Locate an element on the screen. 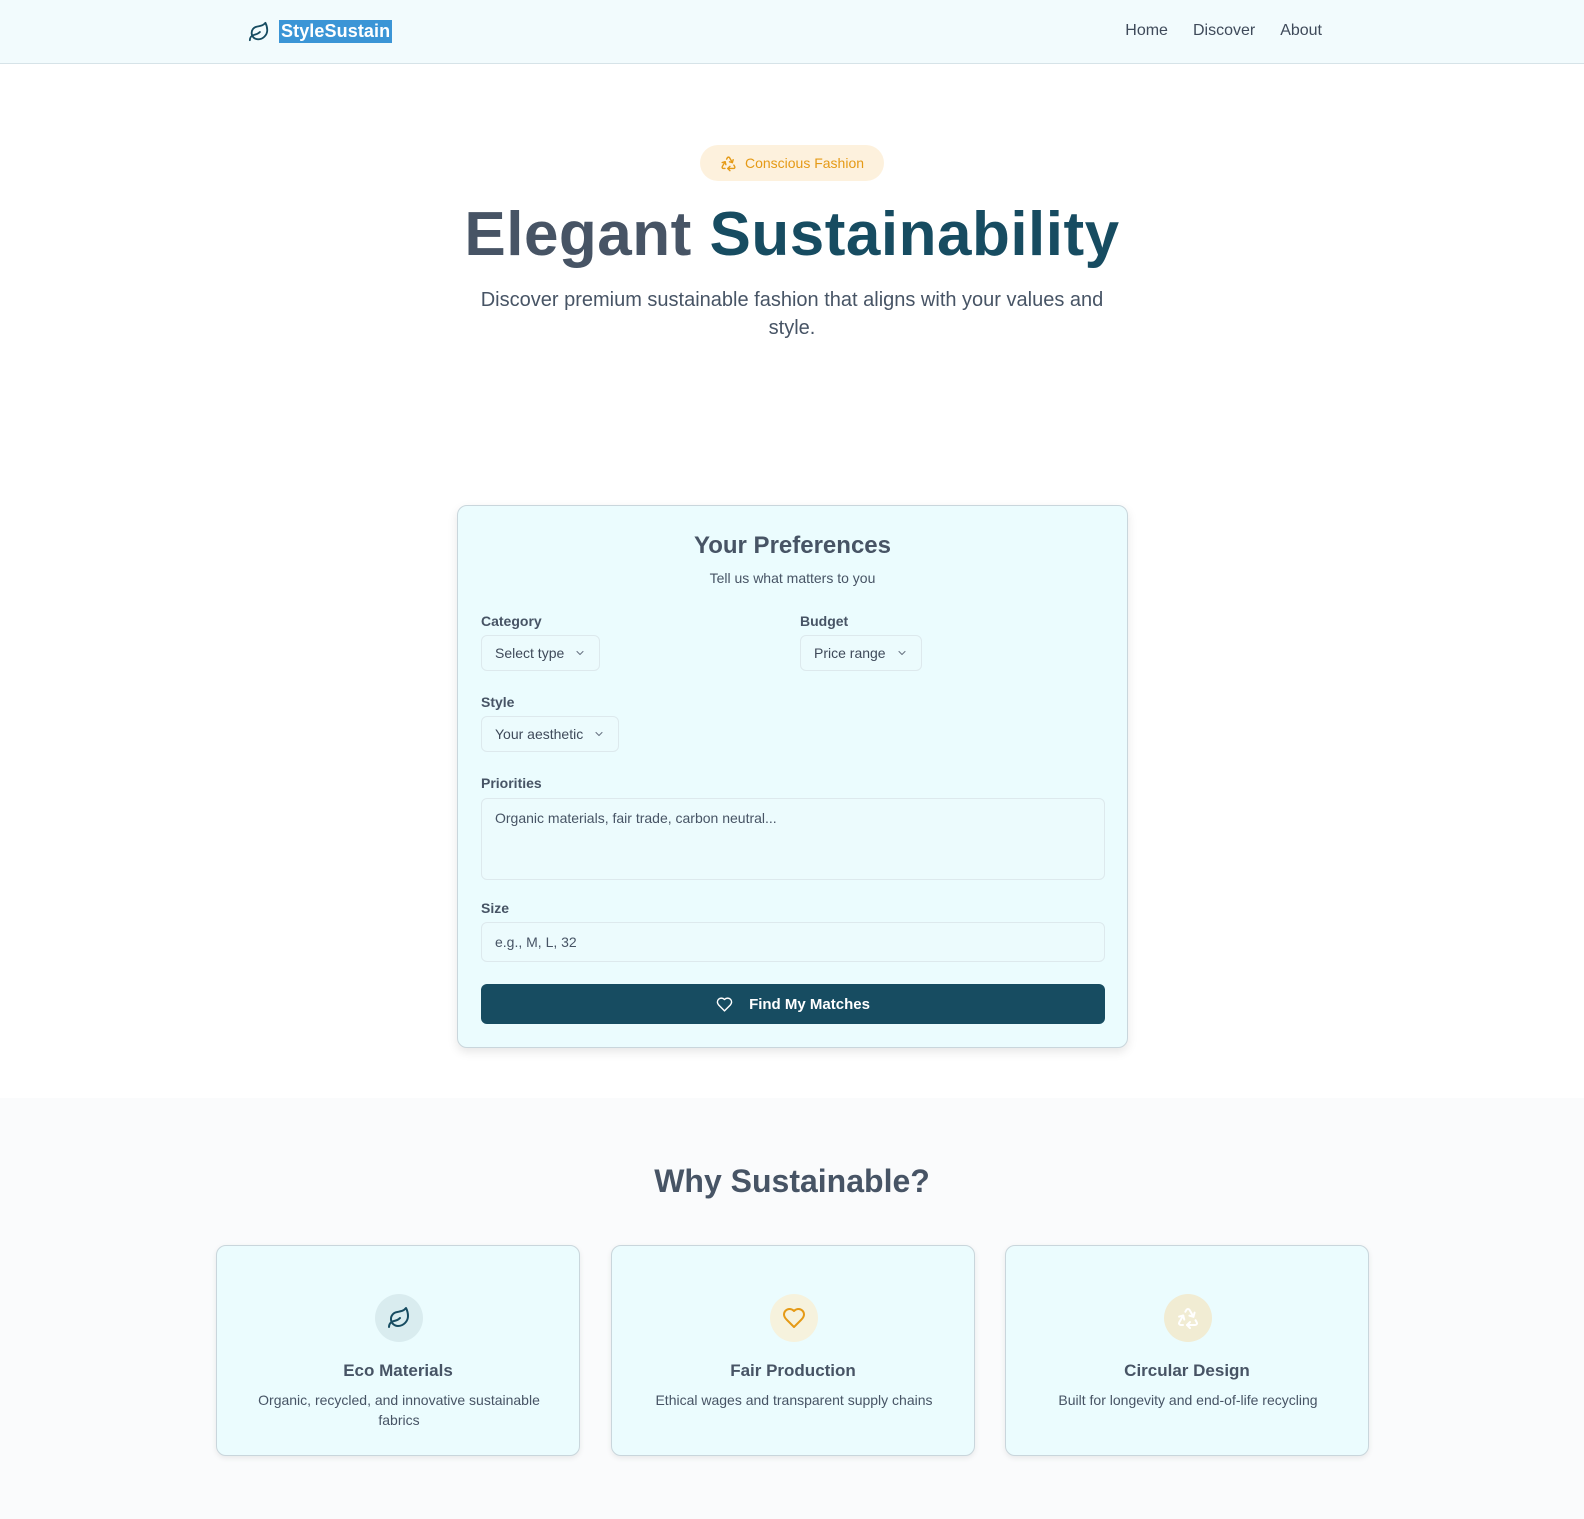 This screenshot has width=1584, height=1519. size-input: e.g., M, L, 32 is located at coordinates (793, 942).